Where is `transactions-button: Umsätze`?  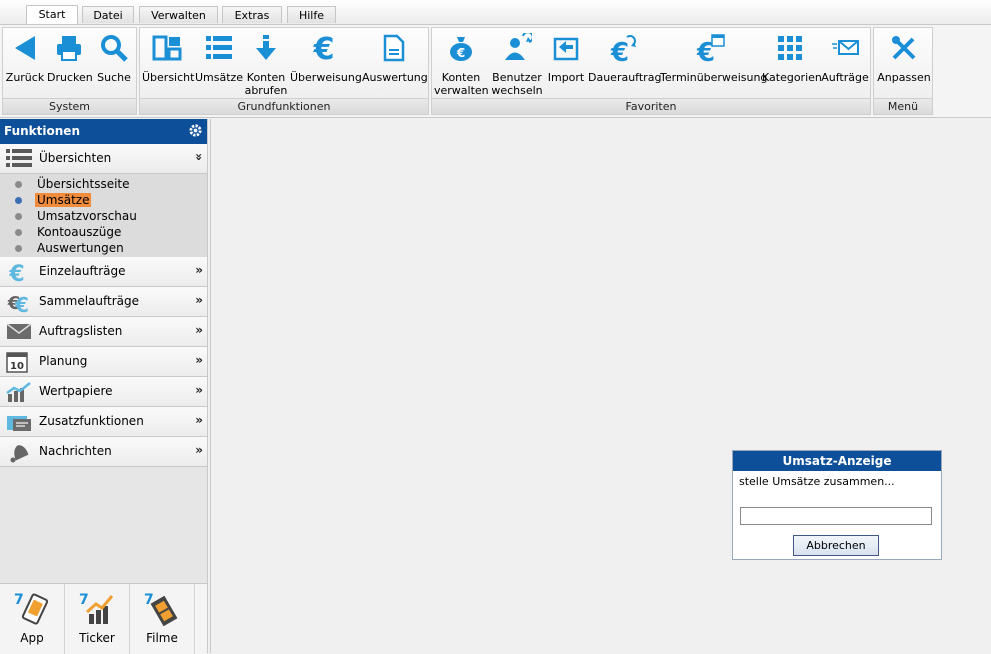 transactions-button: Umsätze is located at coordinates (219, 57).